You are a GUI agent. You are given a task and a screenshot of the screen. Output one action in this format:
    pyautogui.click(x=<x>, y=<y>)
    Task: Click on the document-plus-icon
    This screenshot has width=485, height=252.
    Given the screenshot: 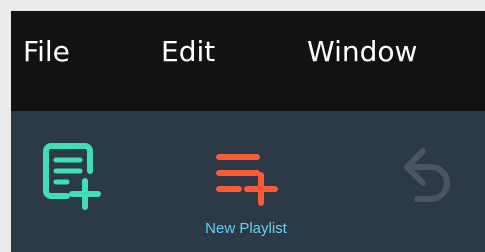 What is the action you would take?
    pyautogui.click(x=72, y=176)
    